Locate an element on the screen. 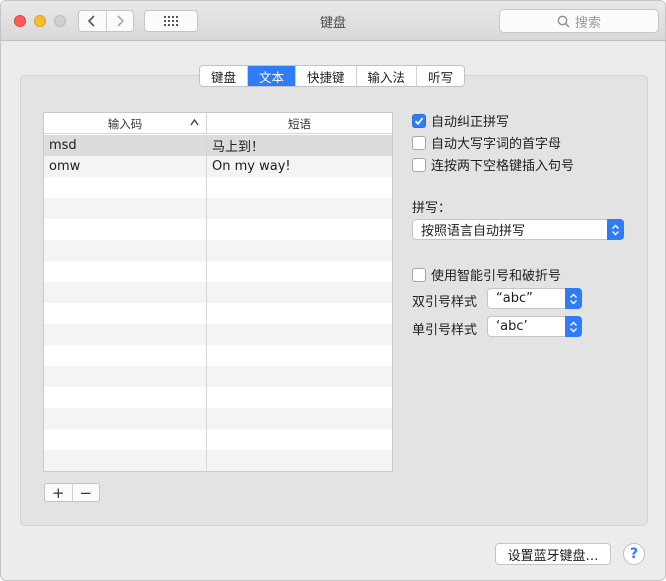  single-quotes-value: ‘abc’ is located at coordinates (512, 326).